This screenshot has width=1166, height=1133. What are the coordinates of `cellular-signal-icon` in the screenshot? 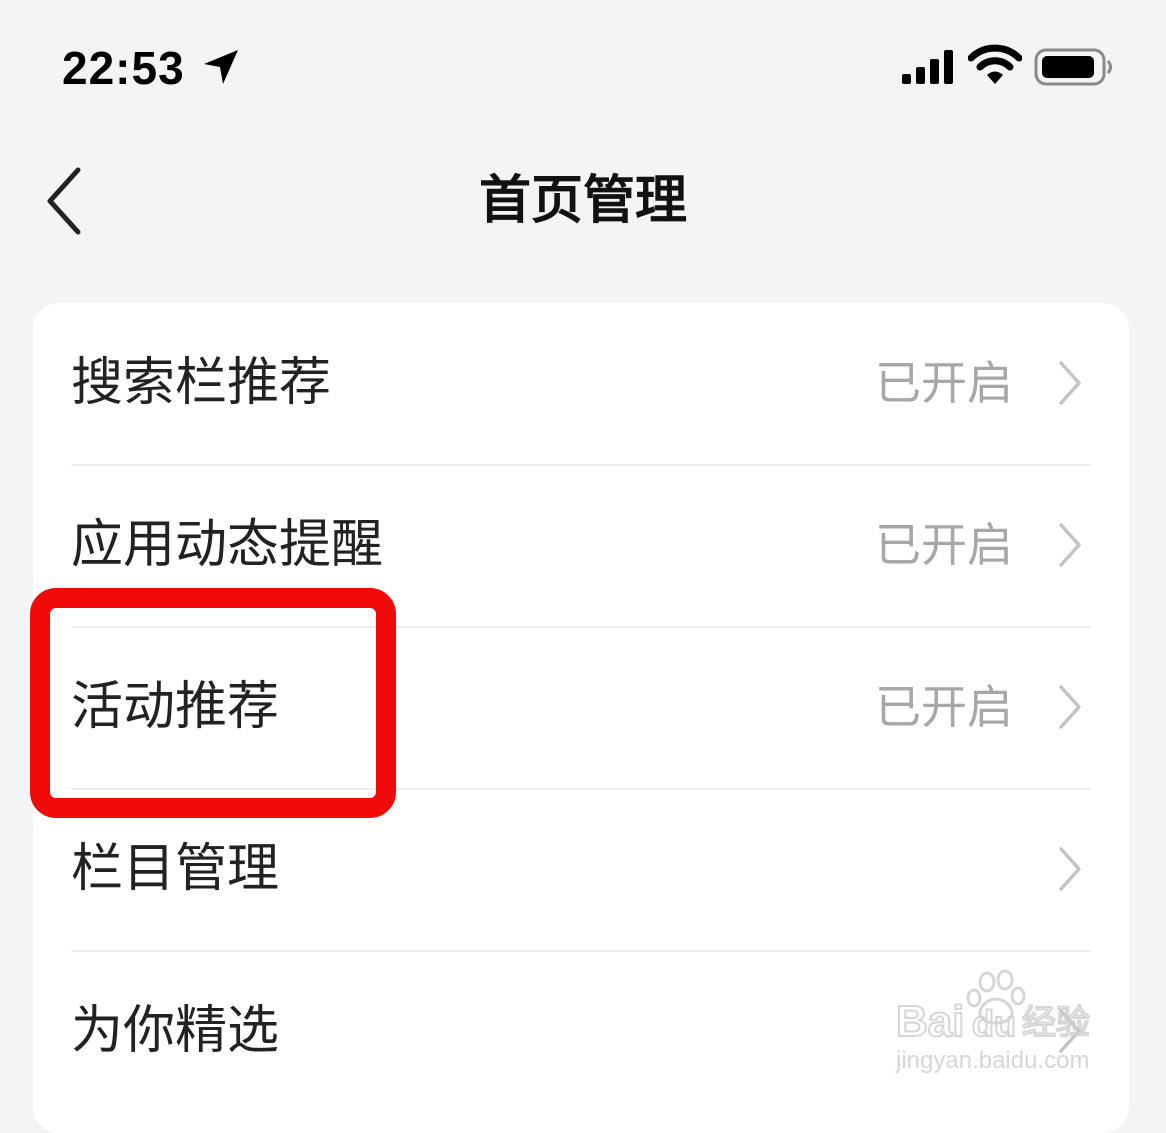 It's located at (927, 67).